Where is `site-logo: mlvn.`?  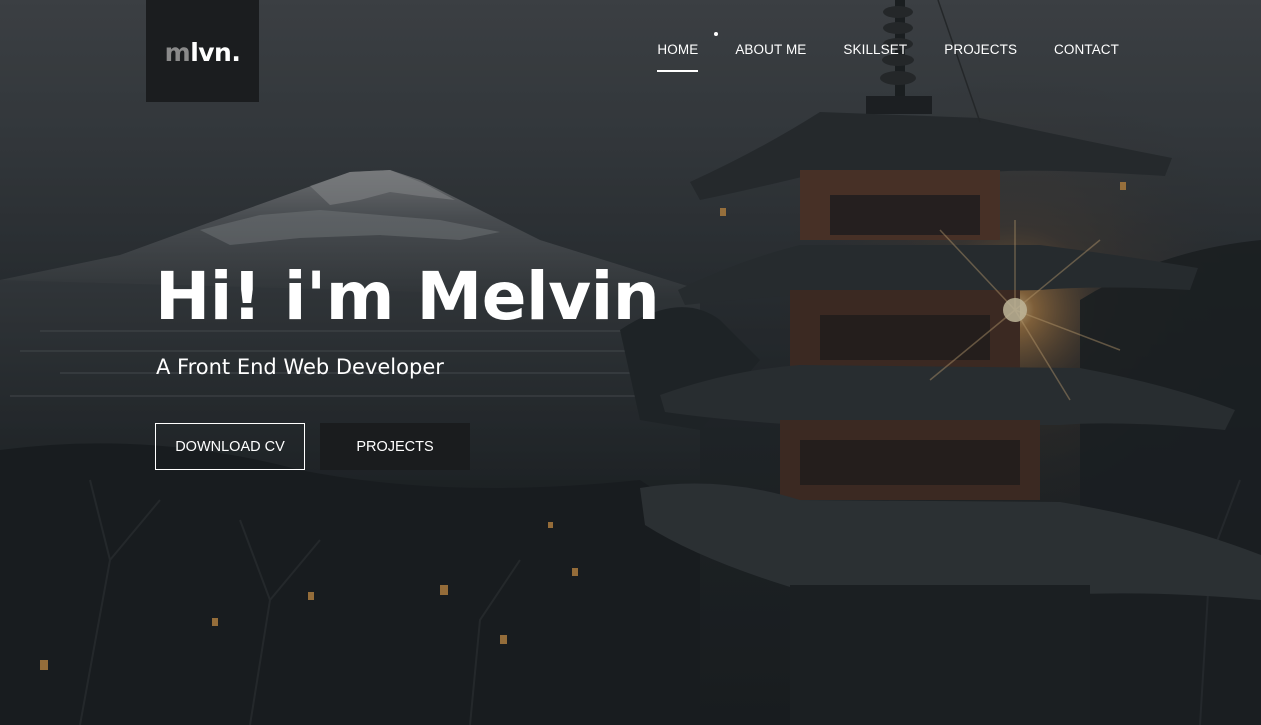
site-logo: mlvn. is located at coordinates (202, 51).